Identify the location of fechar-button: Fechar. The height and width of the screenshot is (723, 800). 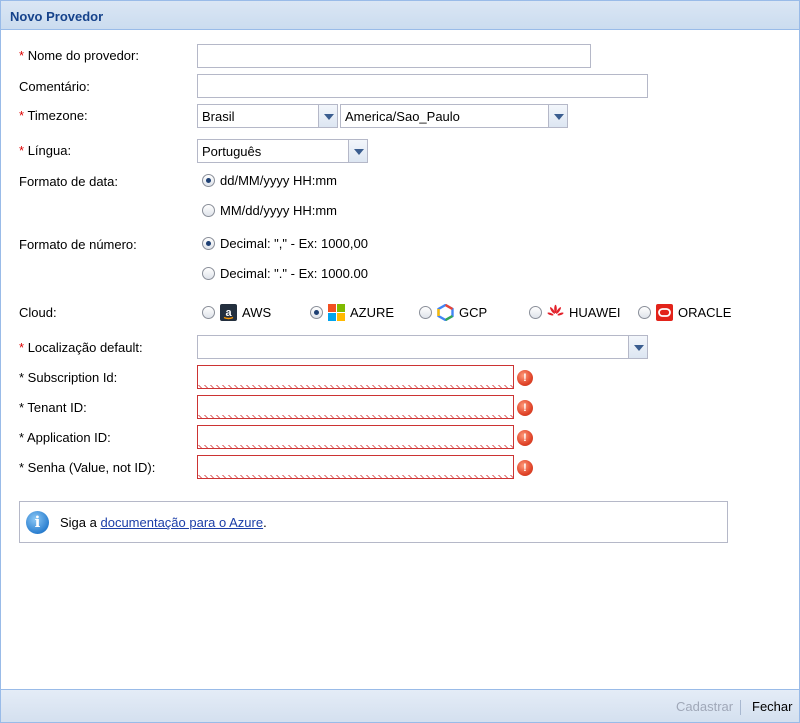
(772, 706).